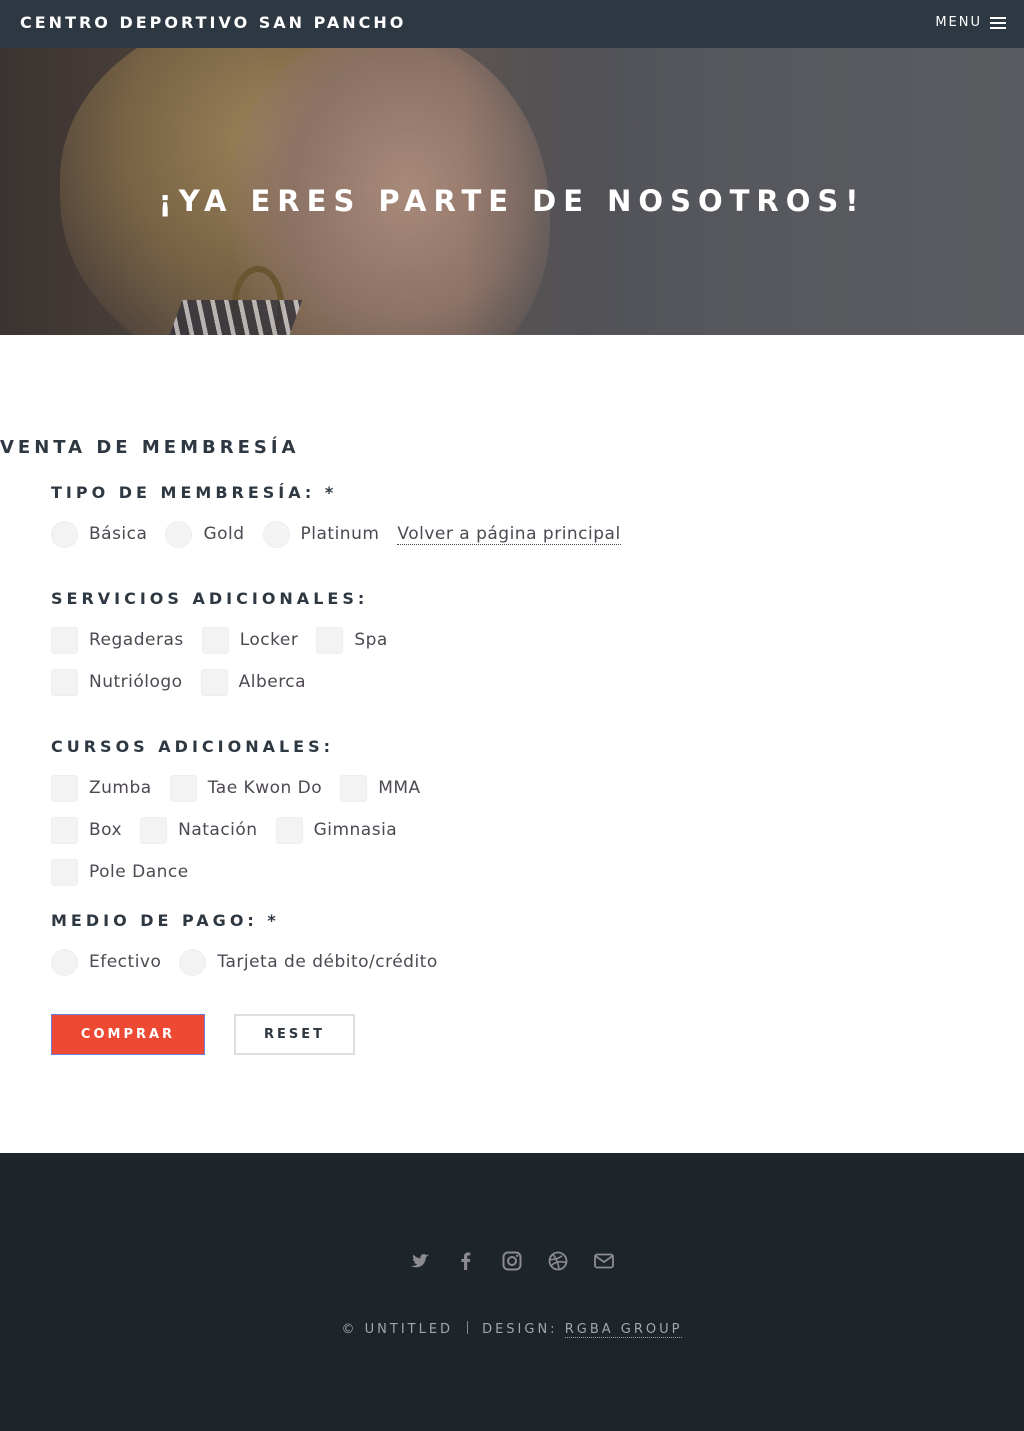  I want to click on payment-option-tarjeta: Tarjeta de débito/crédito, so click(308, 962).